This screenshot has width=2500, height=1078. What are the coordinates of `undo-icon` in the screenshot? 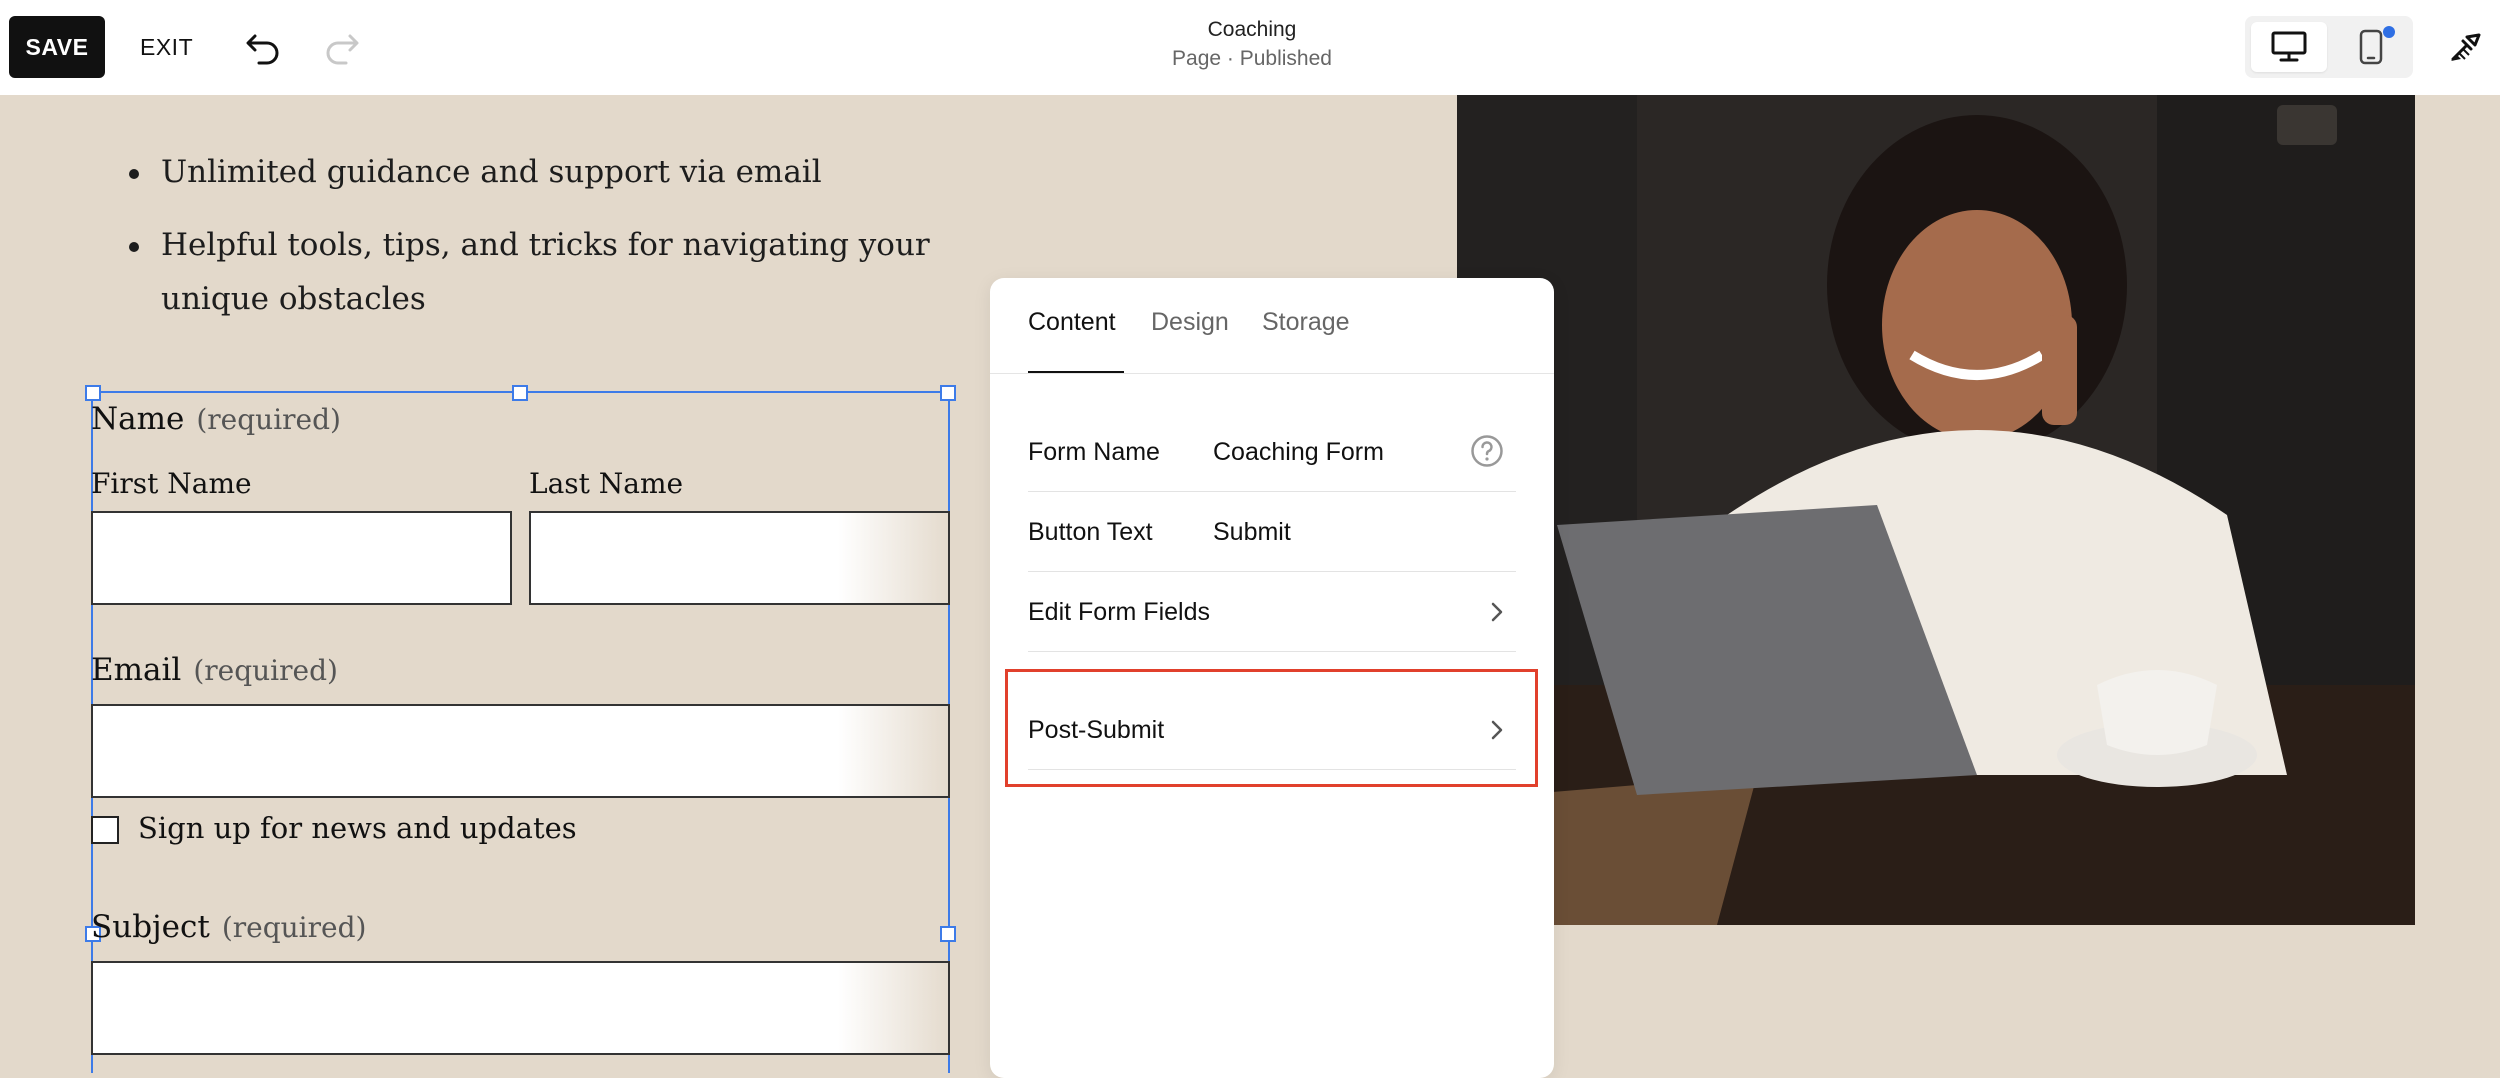 It's located at (264, 47).